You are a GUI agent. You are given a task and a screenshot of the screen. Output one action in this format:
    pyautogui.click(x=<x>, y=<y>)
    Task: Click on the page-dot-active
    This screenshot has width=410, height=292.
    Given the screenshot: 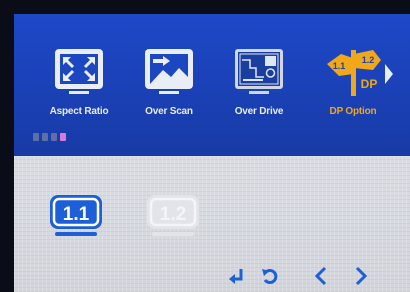 What is the action you would take?
    pyautogui.click(x=63, y=137)
    